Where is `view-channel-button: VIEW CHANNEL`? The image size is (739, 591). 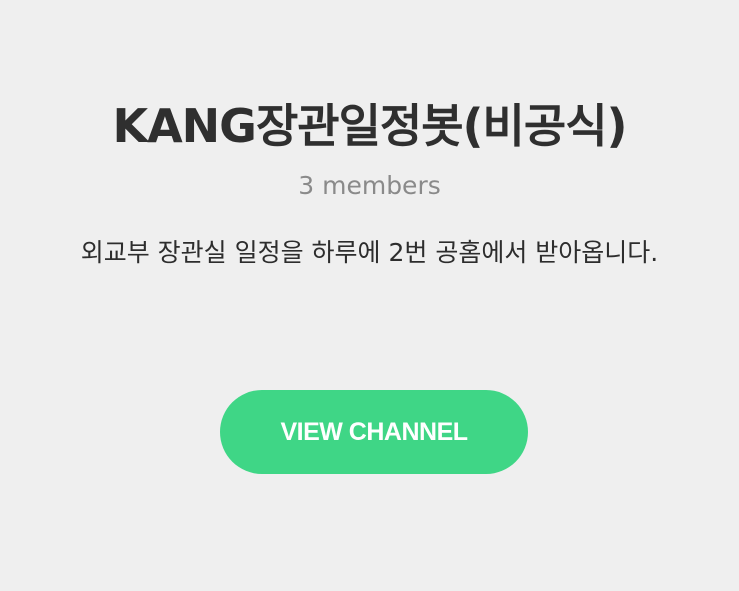 view-channel-button: VIEW CHANNEL is located at coordinates (374, 432).